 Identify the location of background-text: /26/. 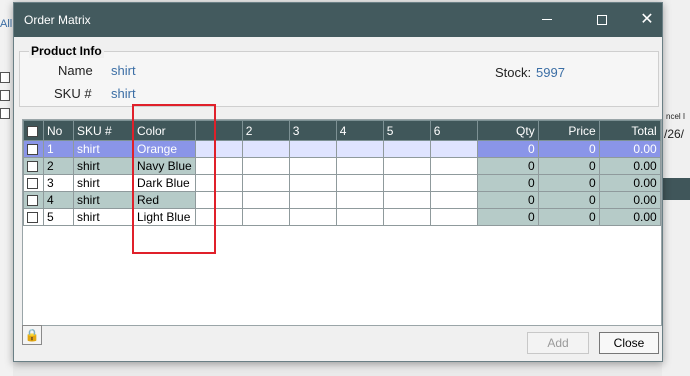
(674, 134).